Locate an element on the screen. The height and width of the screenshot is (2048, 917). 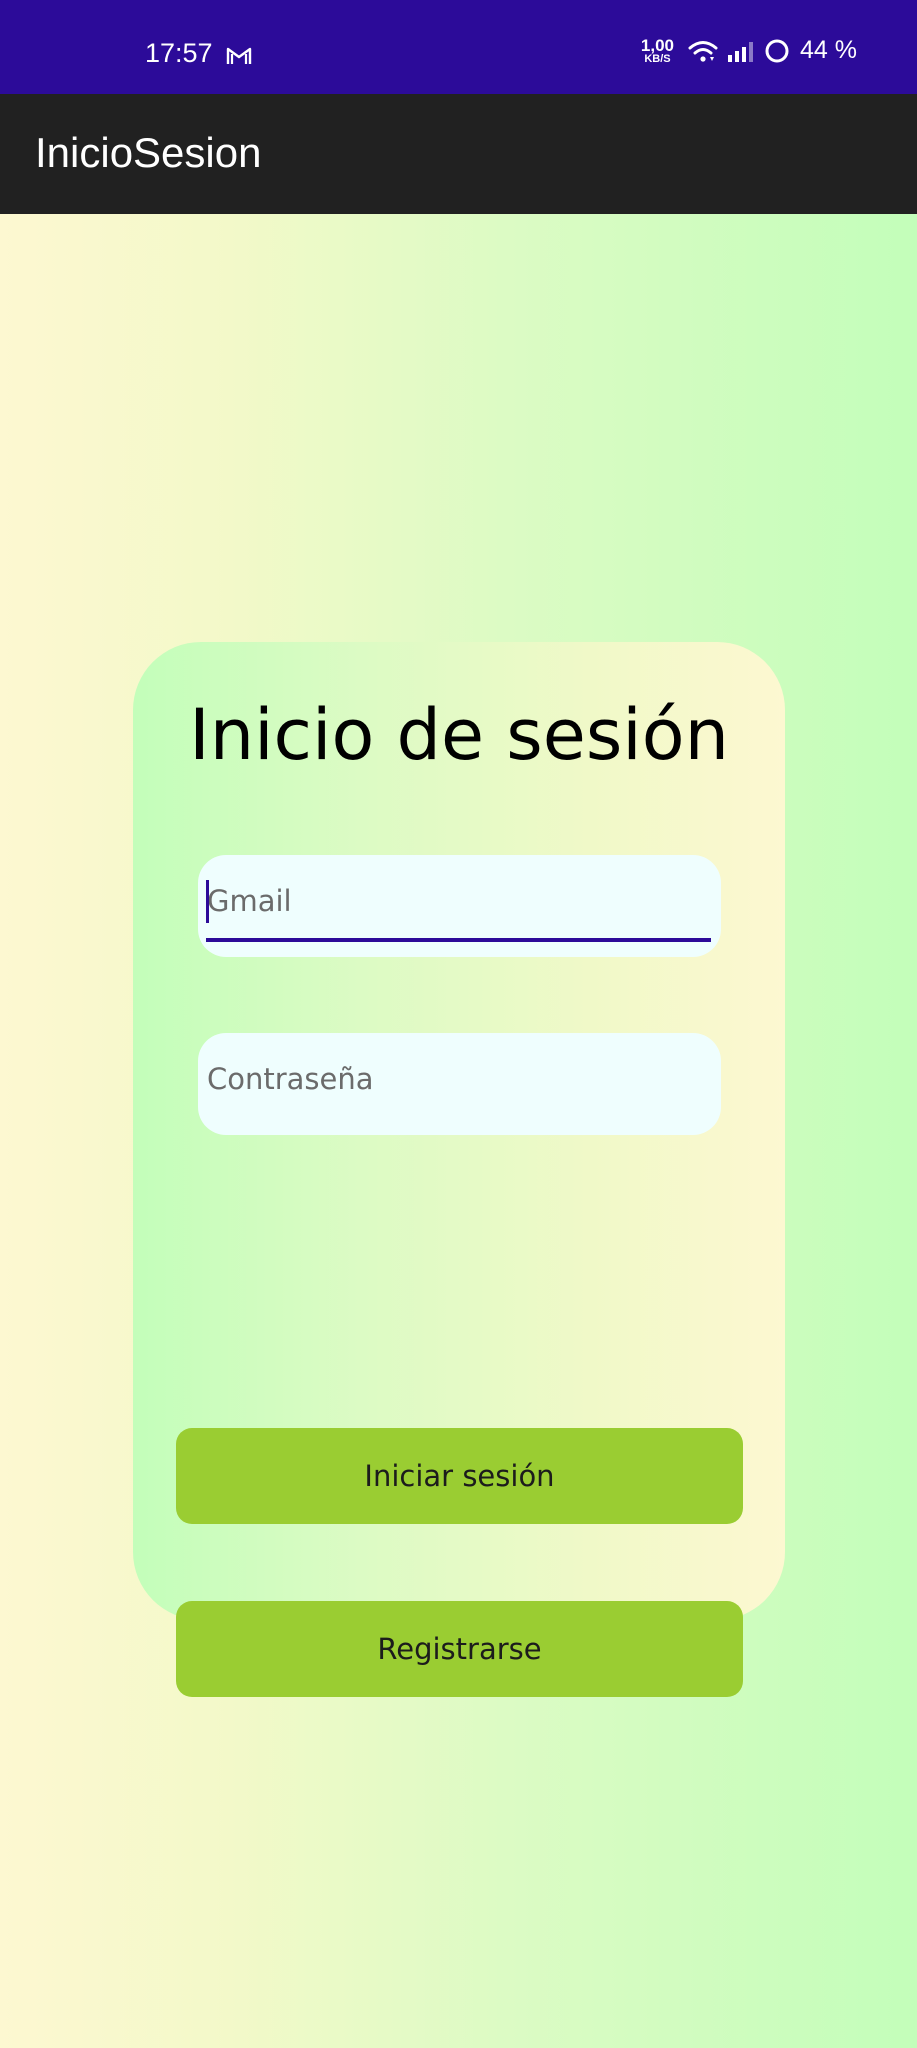
email-placeholder: Gmail is located at coordinates (249, 901).